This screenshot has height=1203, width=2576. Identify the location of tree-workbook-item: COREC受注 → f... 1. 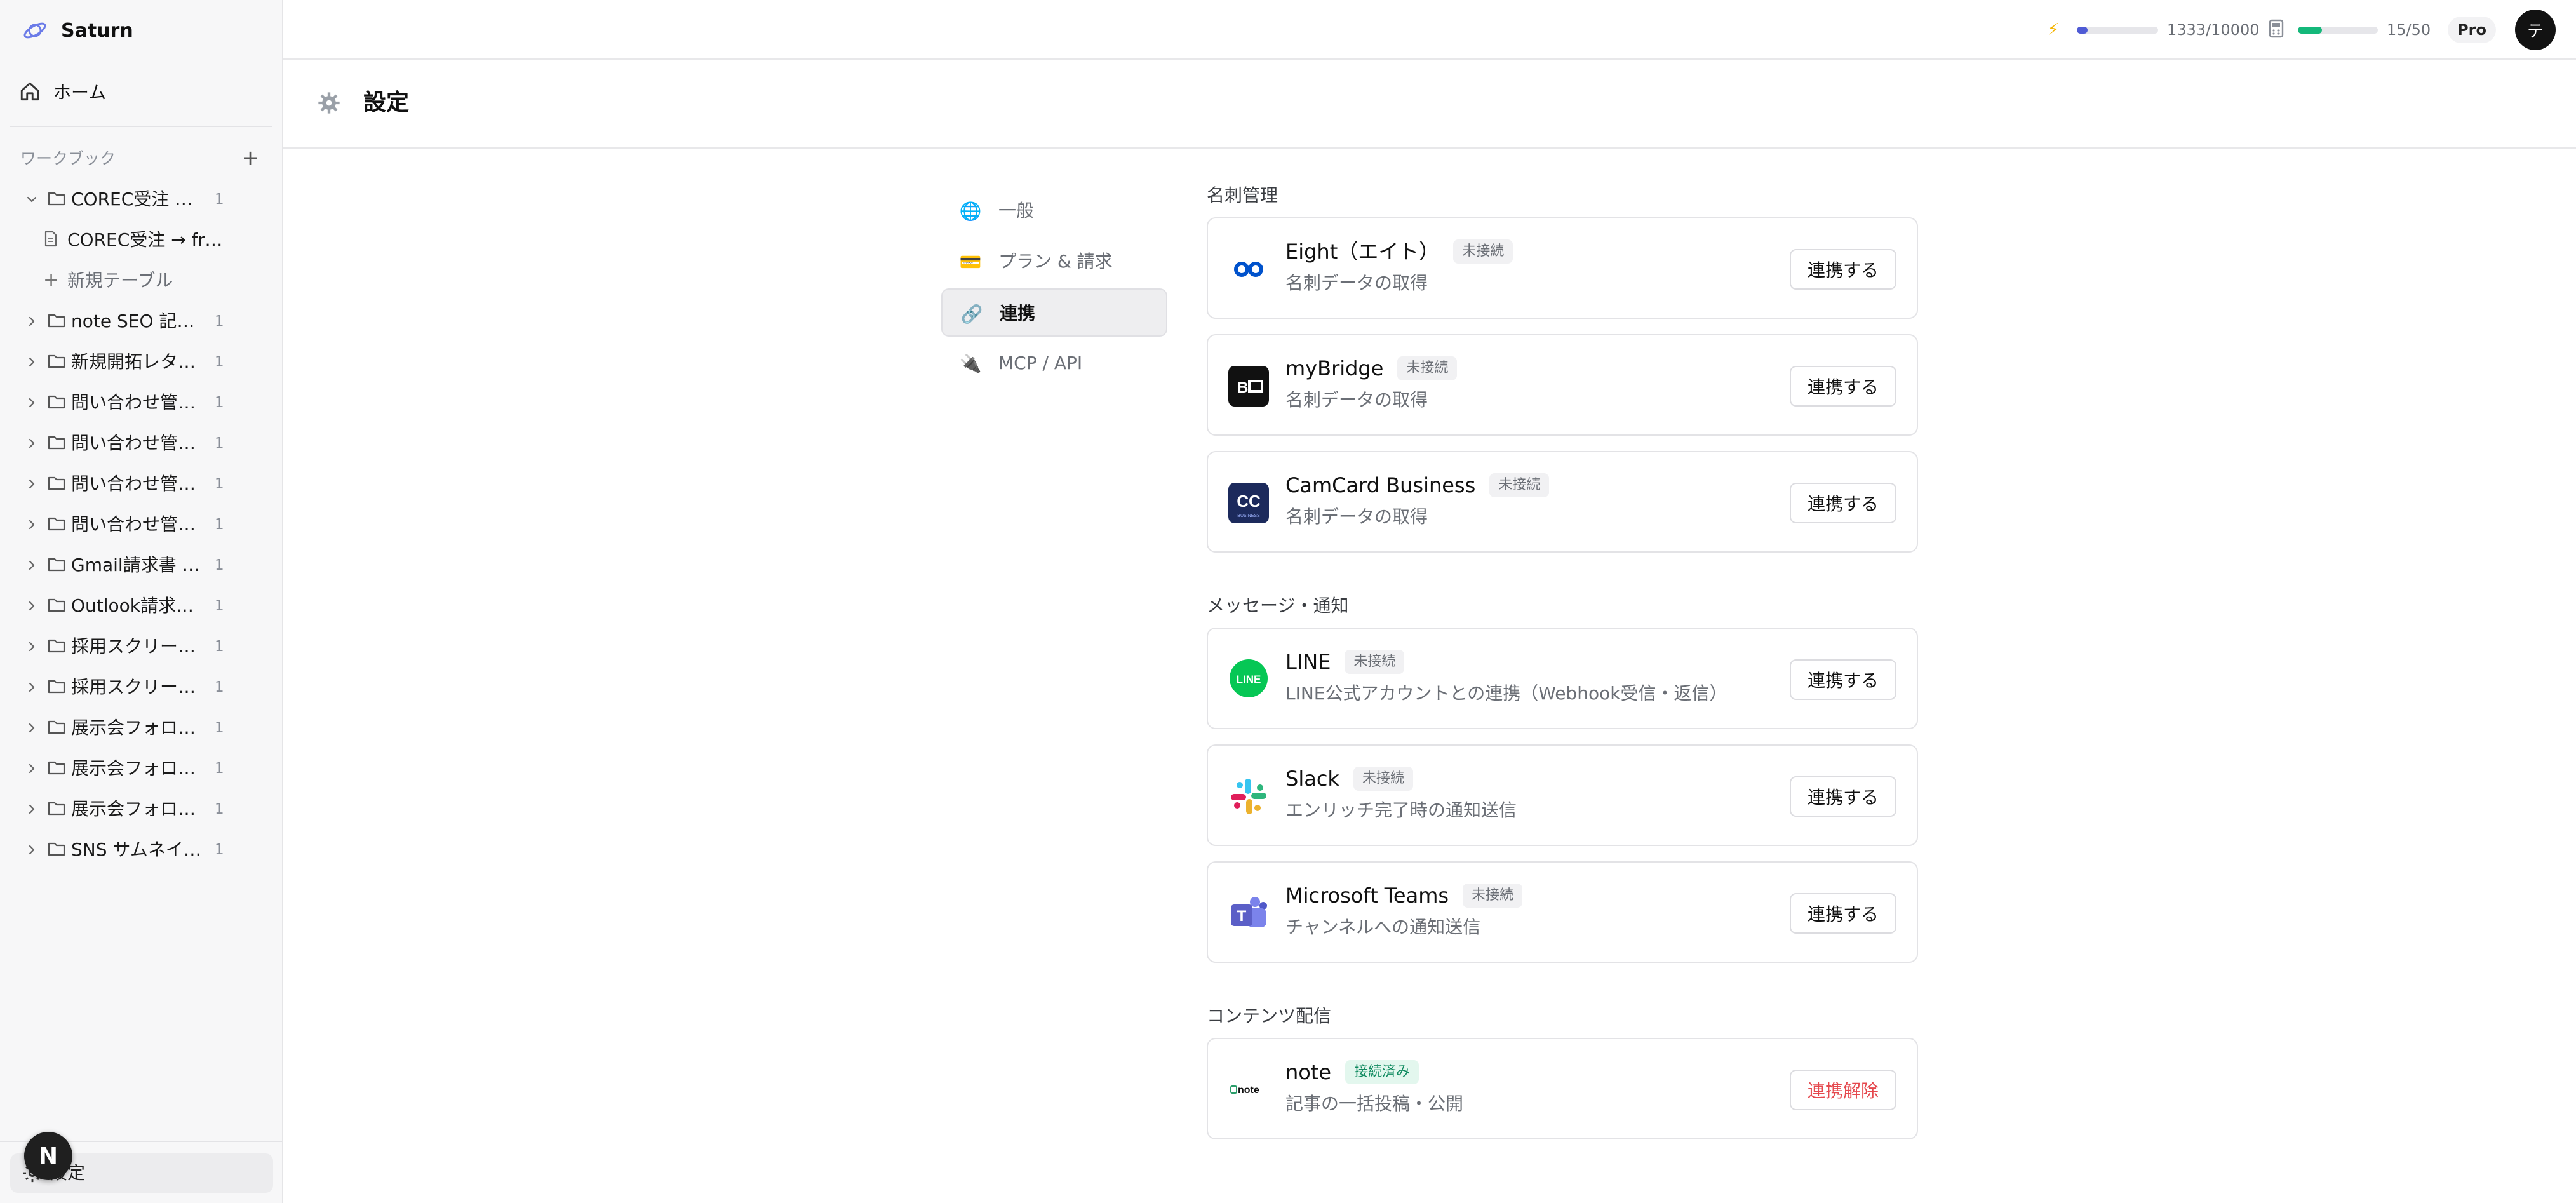
(141, 199).